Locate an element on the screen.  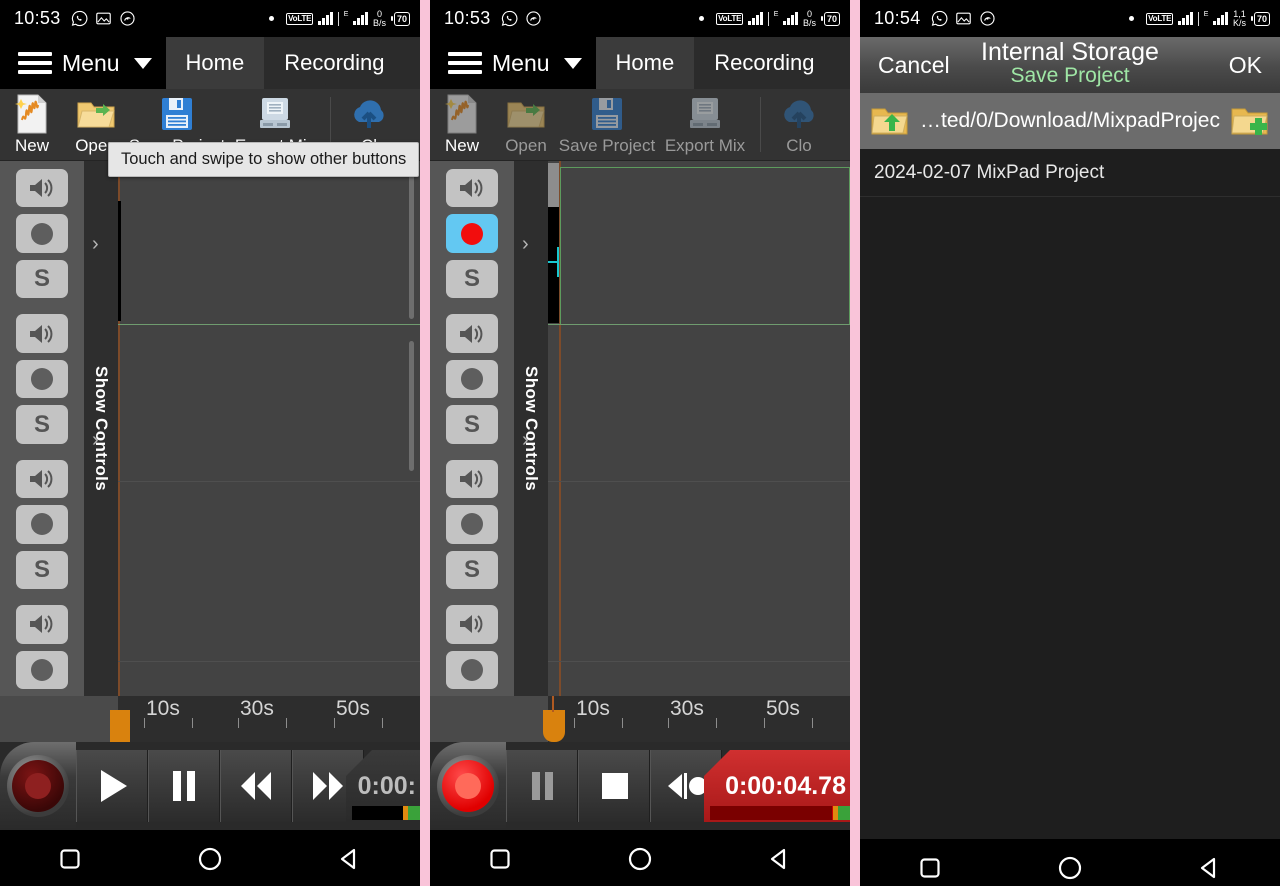
ruler-label-30s: 30s is located at coordinates (257, 708).